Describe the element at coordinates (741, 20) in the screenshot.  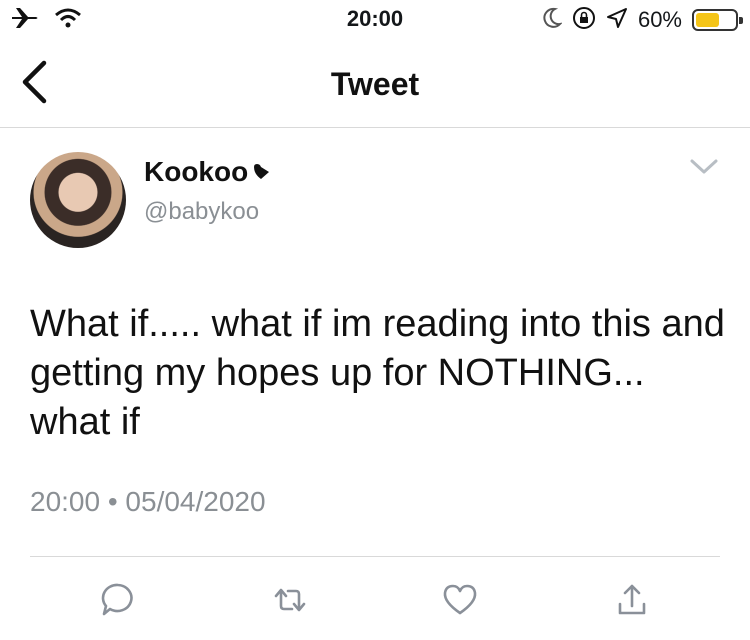
I see `battery-tip` at that location.